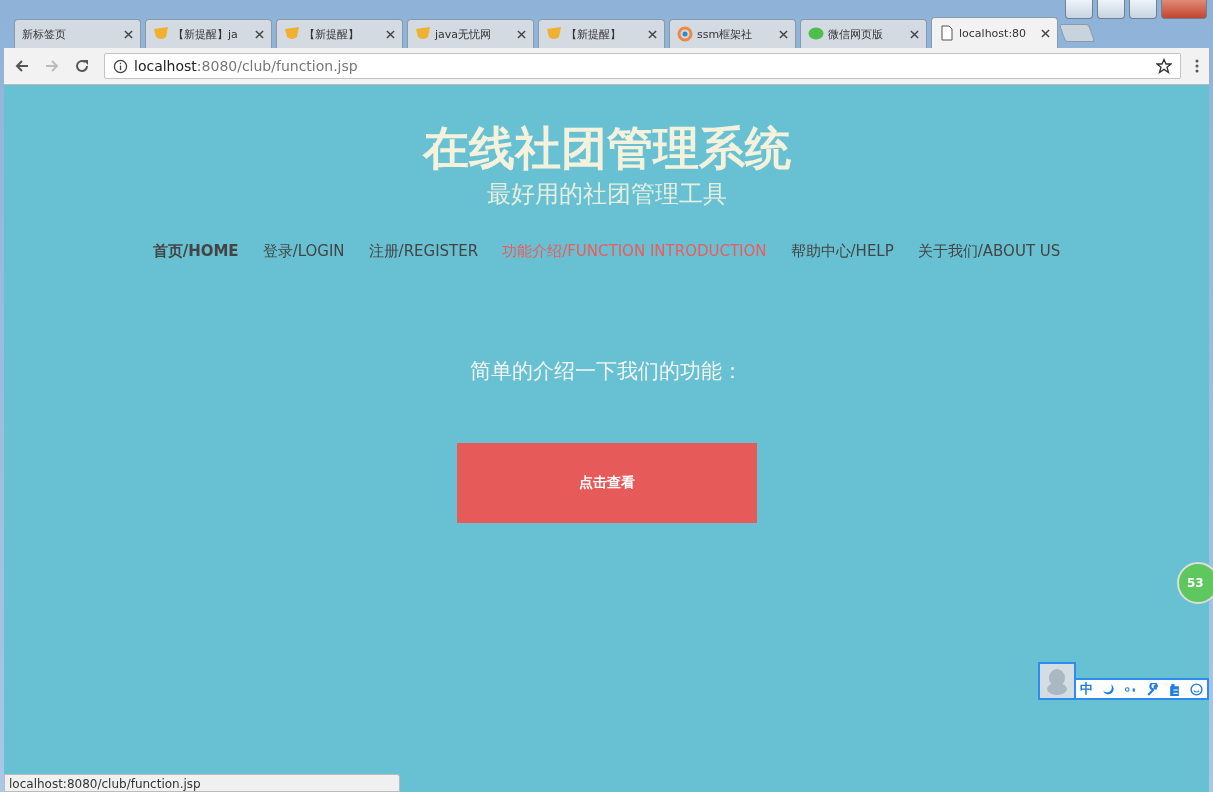 This screenshot has width=1213, height=792. Describe the element at coordinates (816, 34) in the screenshot. I see `chat-icon` at that location.